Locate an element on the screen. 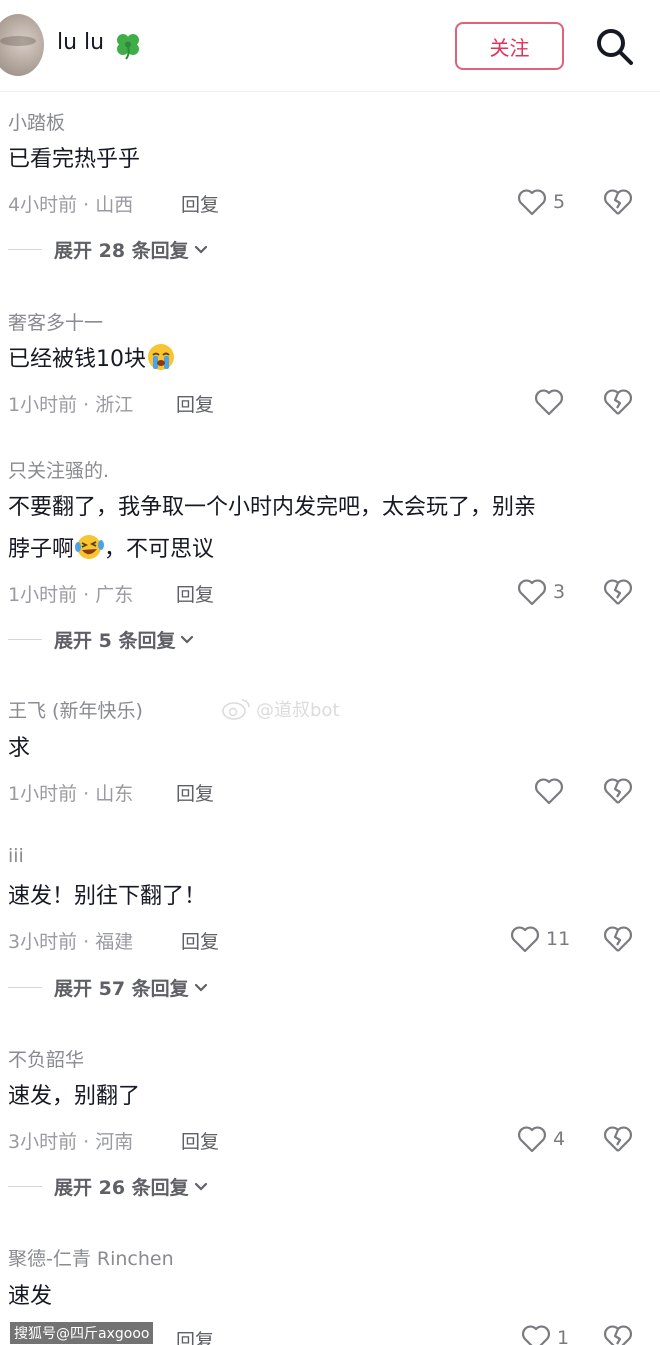 This screenshot has height=1345, width=660. expand-replies-button: 展开 57 条回复 is located at coordinates (108, 987).